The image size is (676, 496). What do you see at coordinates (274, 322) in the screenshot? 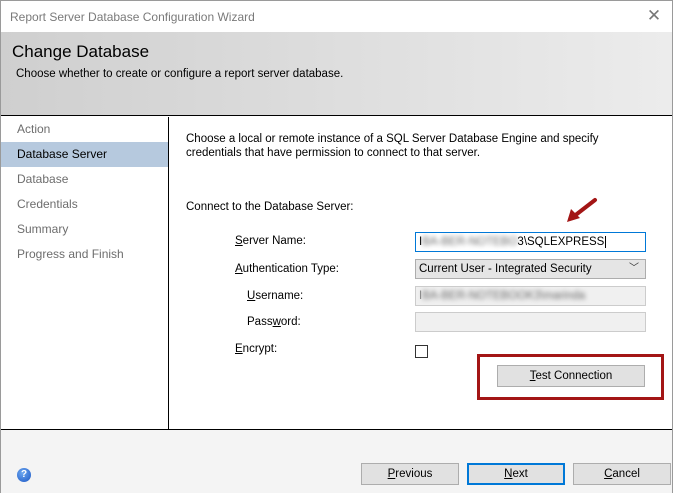
I see `password-label: Password:` at bounding box center [274, 322].